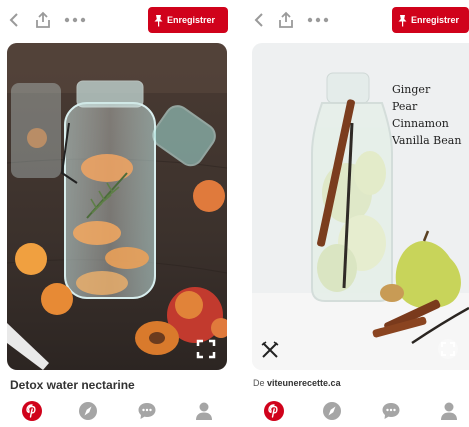  Describe the element at coordinates (270, 350) in the screenshot. I see `cutlery-icon` at that location.